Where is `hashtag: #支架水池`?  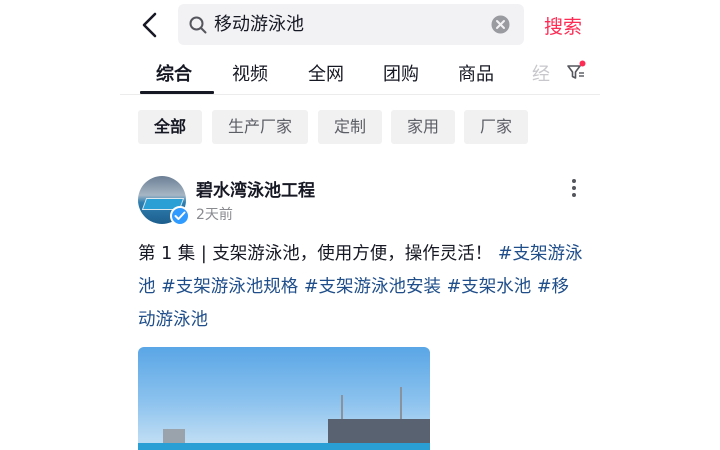 hashtag: #支架水池 is located at coordinates (489, 287).